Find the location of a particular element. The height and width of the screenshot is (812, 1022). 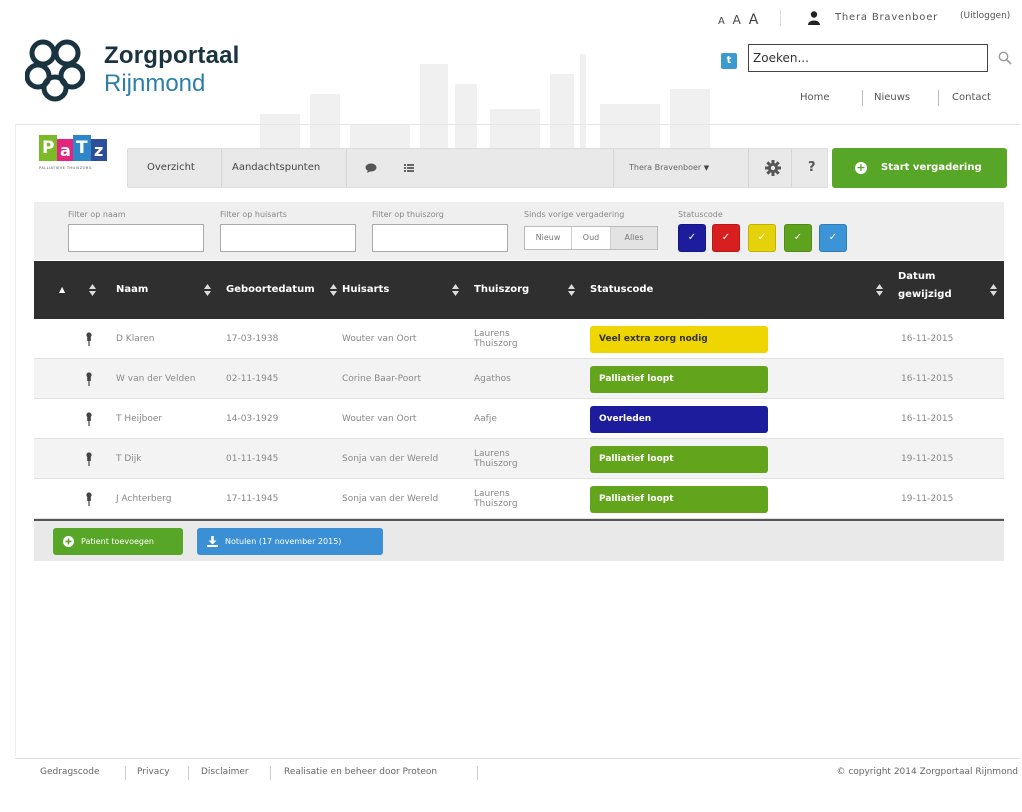

column-naam: Naam is located at coordinates (132, 290).